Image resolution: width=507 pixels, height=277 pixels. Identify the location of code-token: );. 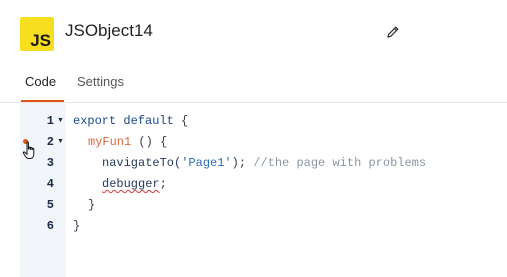
(242, 163).